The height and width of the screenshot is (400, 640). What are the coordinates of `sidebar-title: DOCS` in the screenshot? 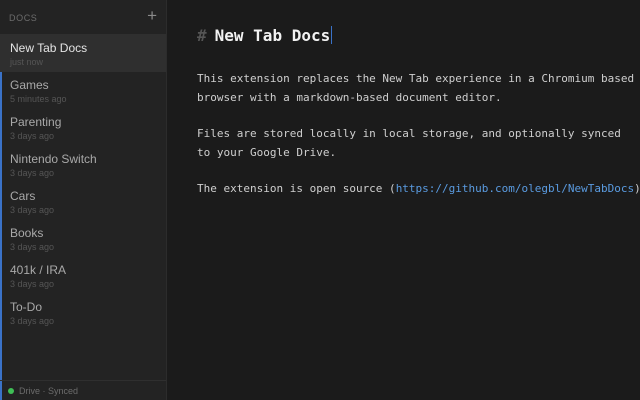 It's located at (23, 18).